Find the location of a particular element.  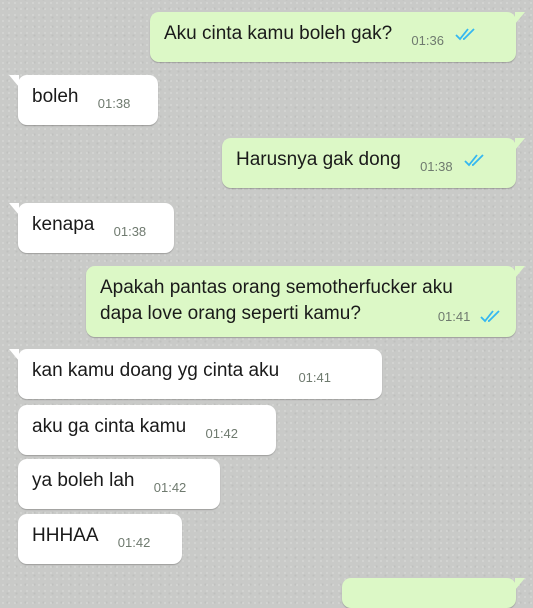

message-text-line-1: Apakah pantas orang semotherfucker aku is located at coordinates (276, 287).